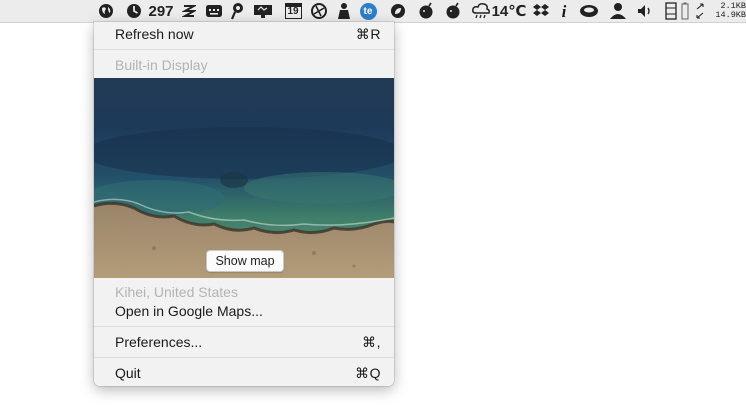  Describe the element at coordinates (134, 11) in the screenshot. I see `clock-icon` at that location.